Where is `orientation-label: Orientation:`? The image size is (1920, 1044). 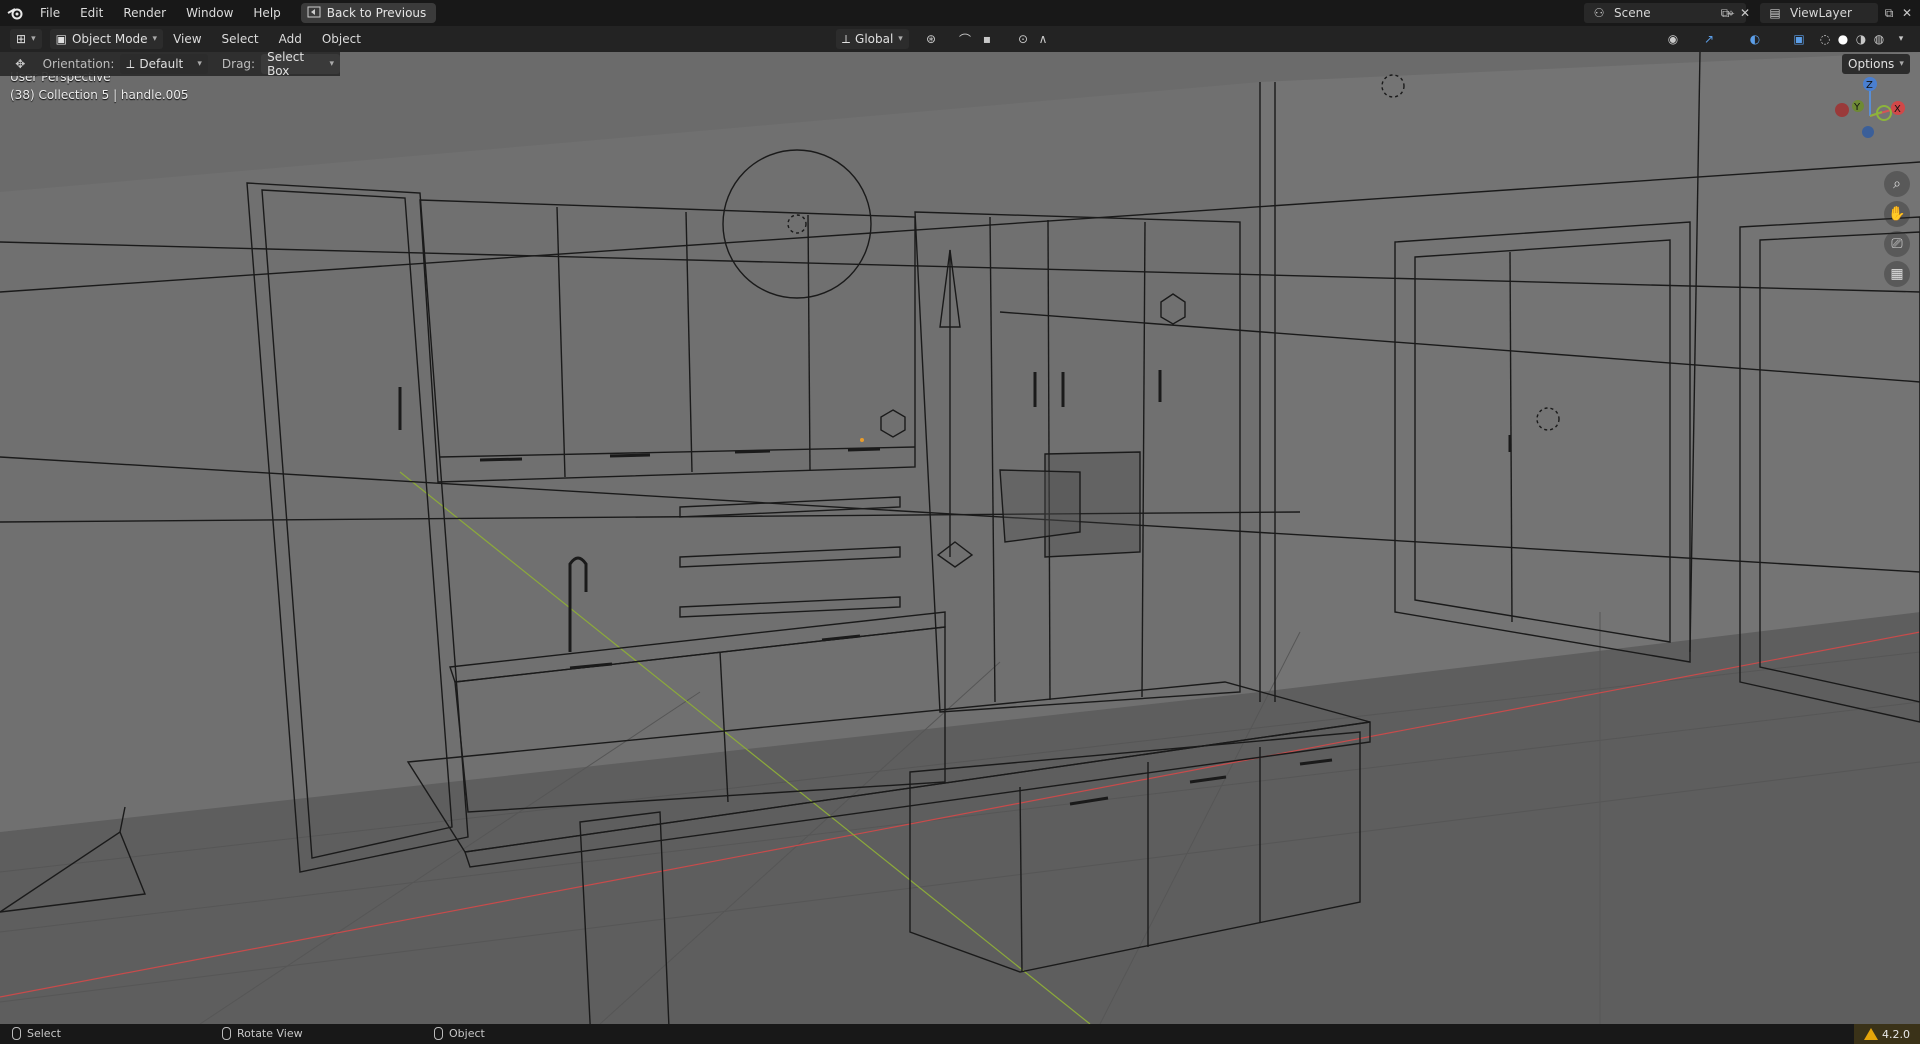 orientation-label: Orientation: is located at coordinates (78, 64).